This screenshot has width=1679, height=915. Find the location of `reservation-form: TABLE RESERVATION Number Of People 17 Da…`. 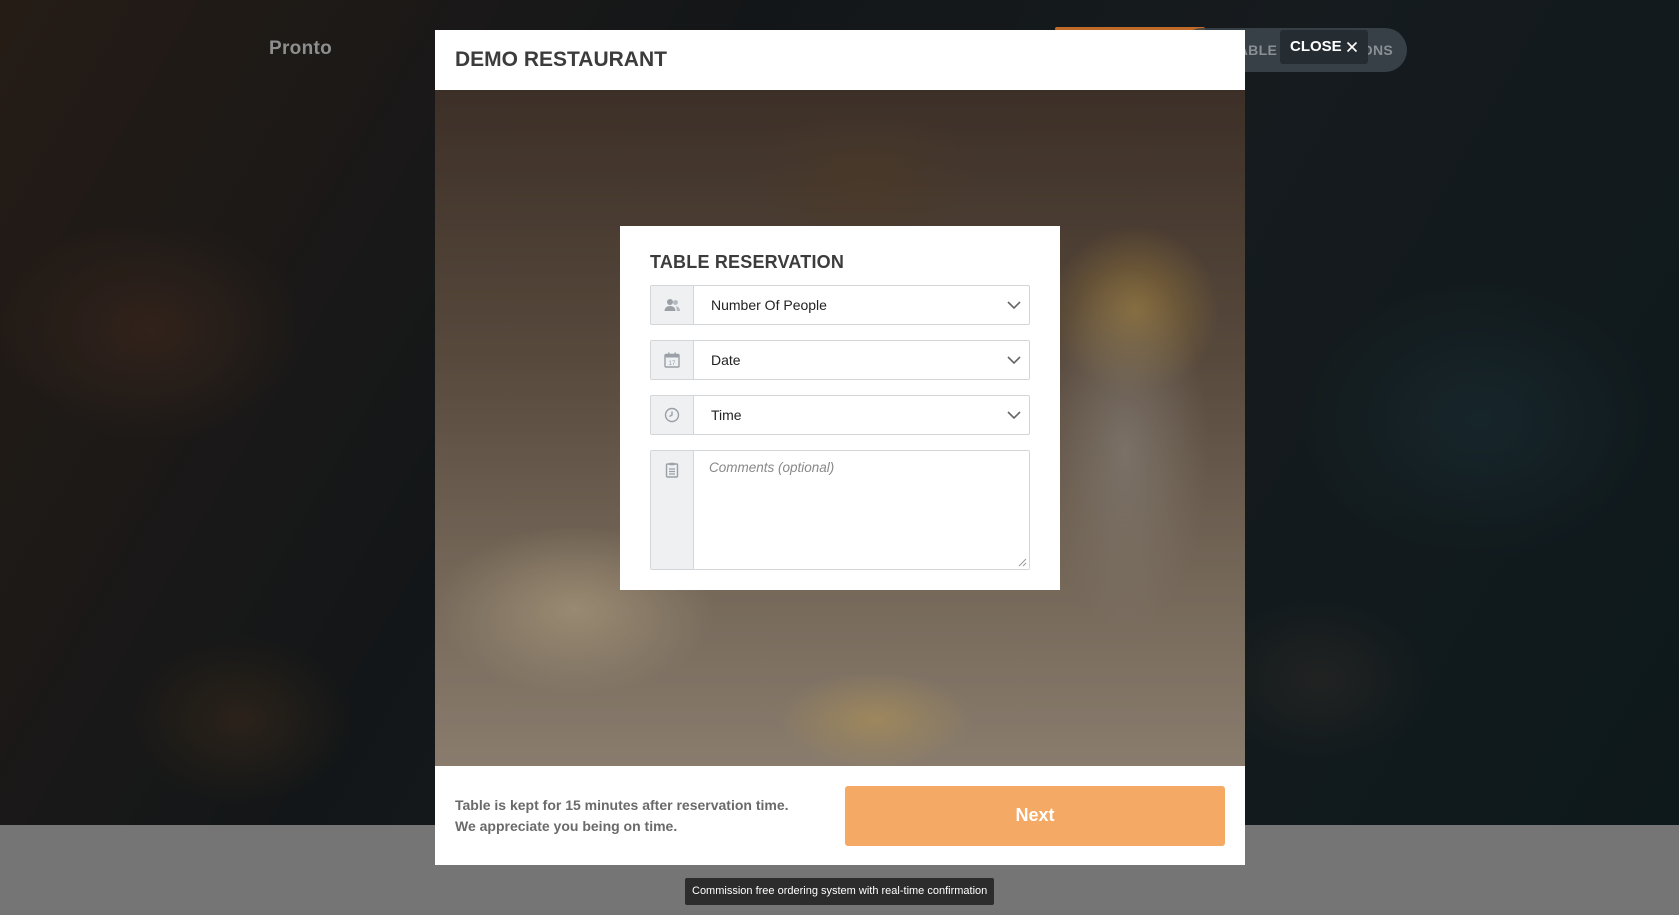

reservation-form: TABLE RESERVATION Number Of People 17 Da… is located at coordinates (840, 408).